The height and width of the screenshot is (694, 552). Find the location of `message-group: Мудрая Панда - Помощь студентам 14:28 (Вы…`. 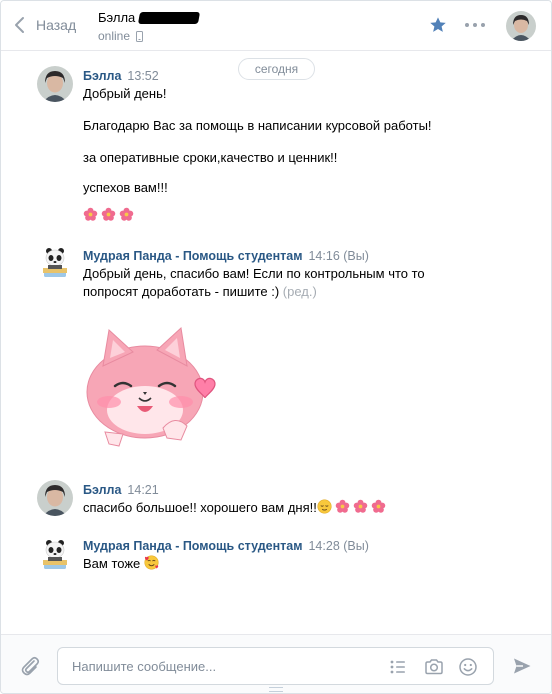

message-group: Мудрая Панда - Помощь студентам 14:28 (Вы… is located at coordinates (277, 556).